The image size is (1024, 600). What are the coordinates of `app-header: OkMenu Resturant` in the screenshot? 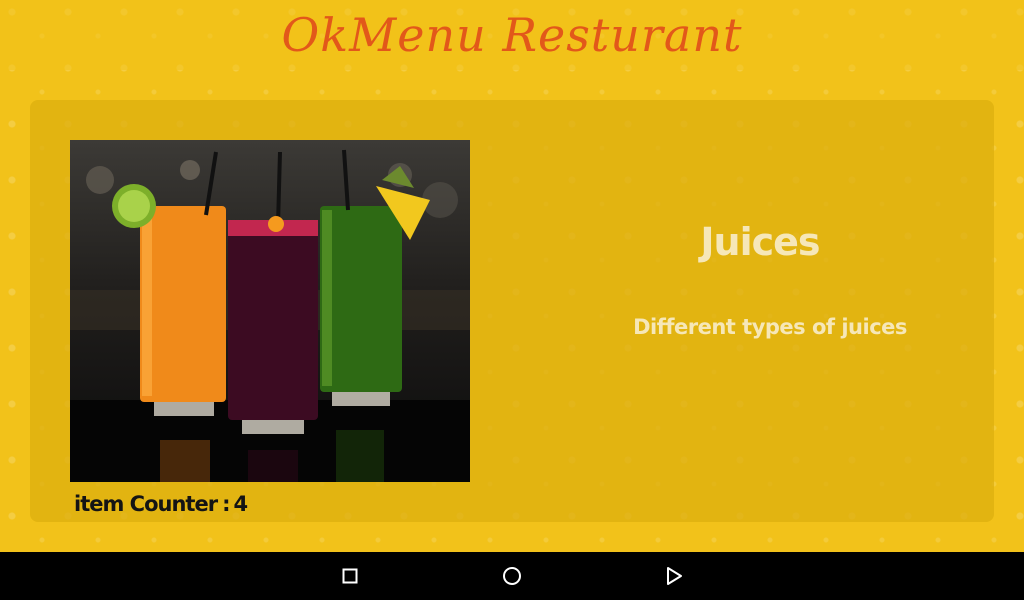 It's located at (512, 35).